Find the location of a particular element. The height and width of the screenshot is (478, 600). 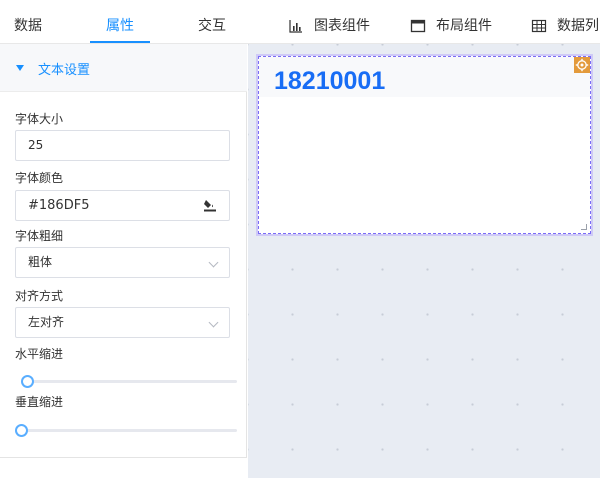

top-toolbar: 数据 属性 交互 图表组件 布局组件 数据列 is located at coordinates (300, 22).